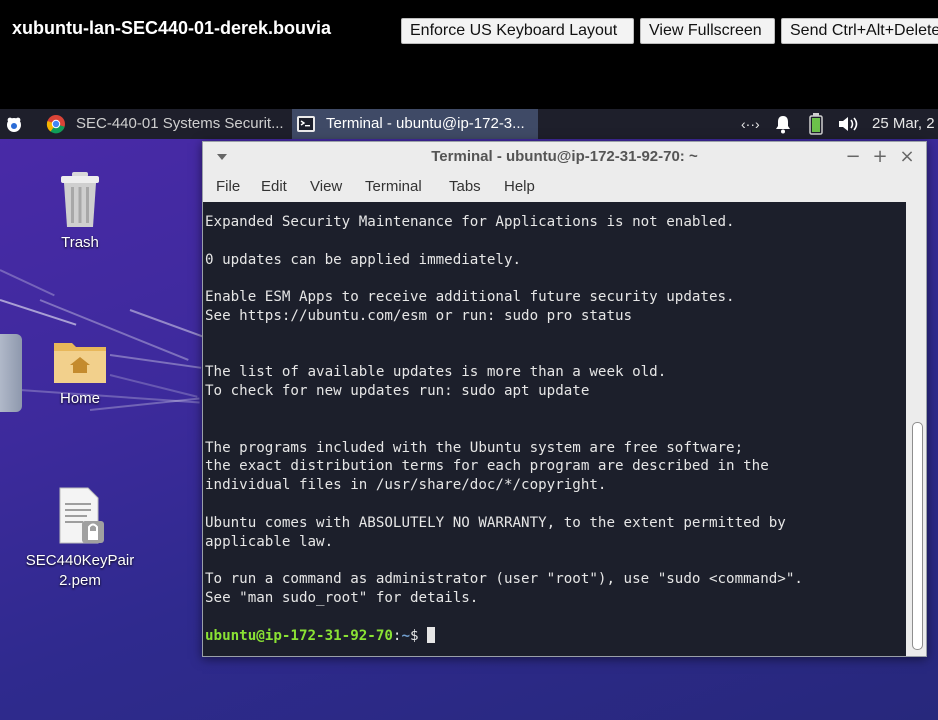 The height and width of the screenshot is (720, 938). Describe the element at coordinates (55, 124) in the screenshot. I see `chrome-icon` at that location.